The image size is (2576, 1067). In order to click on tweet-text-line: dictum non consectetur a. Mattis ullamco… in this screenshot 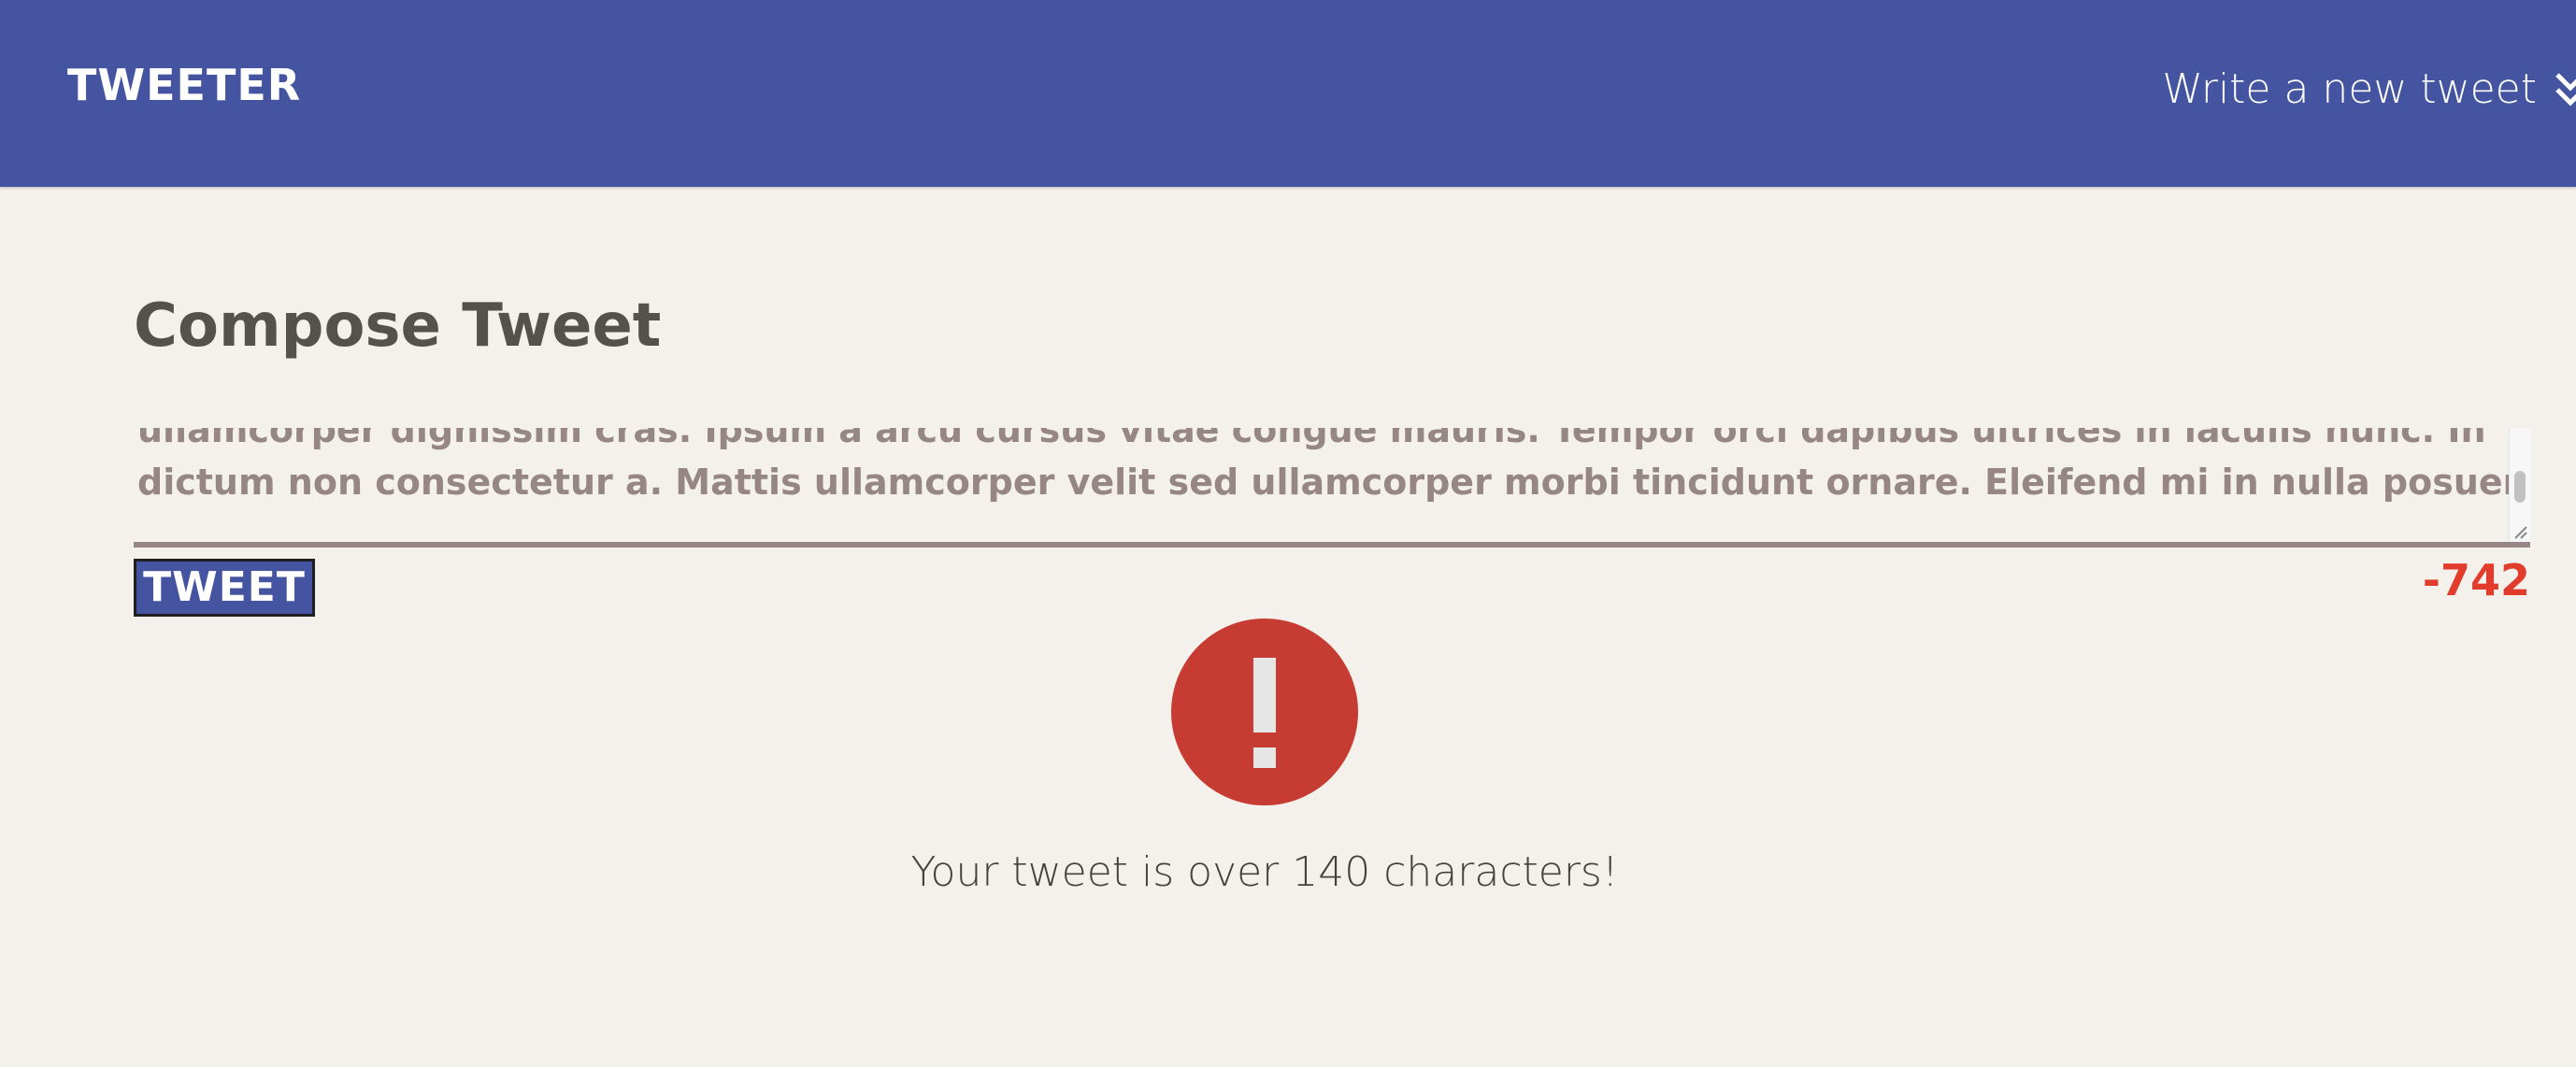, I will do `click(1333, 482)`.